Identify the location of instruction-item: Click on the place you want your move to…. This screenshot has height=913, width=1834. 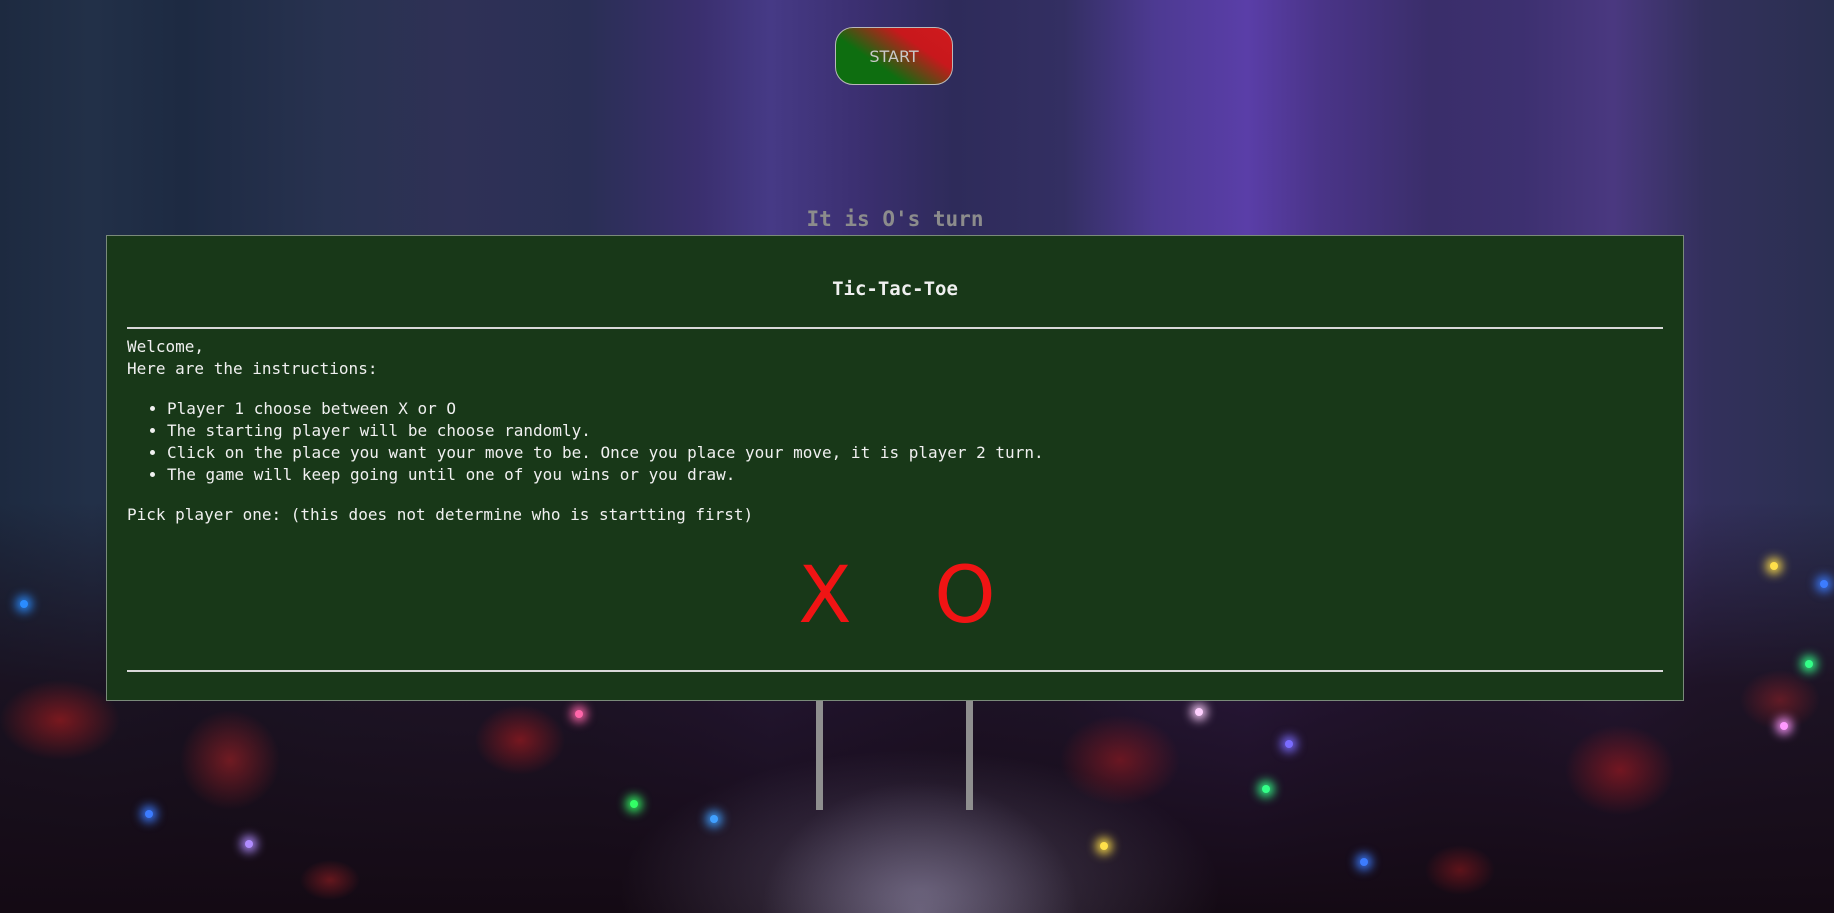
(915, 453).